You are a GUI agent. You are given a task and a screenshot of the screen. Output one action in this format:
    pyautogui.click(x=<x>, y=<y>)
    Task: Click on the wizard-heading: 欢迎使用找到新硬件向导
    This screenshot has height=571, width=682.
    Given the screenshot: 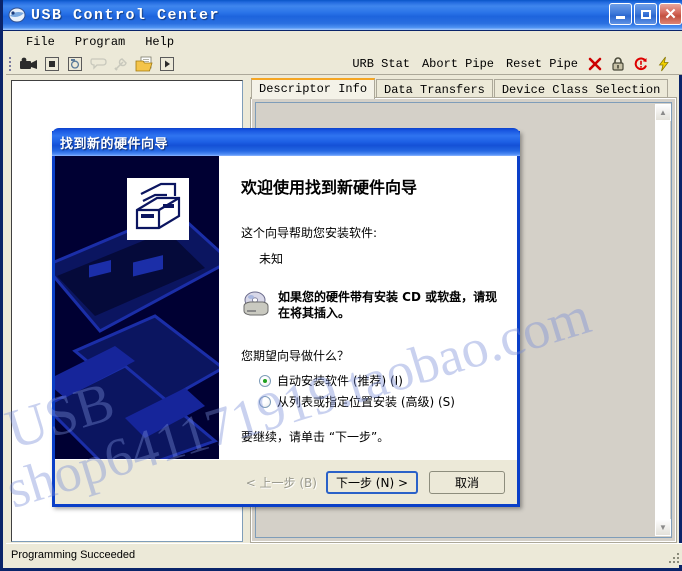 What is the action you would take?
    pyautogui.click(x=329, y=187)
    